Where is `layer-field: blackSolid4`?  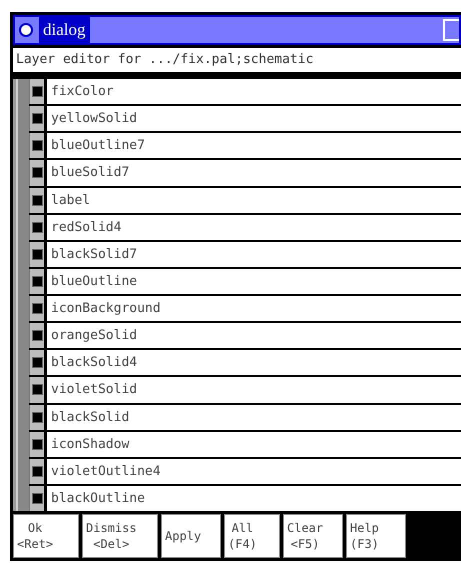 layer-field: blackSolid4 is located at coordinates (254, 363).